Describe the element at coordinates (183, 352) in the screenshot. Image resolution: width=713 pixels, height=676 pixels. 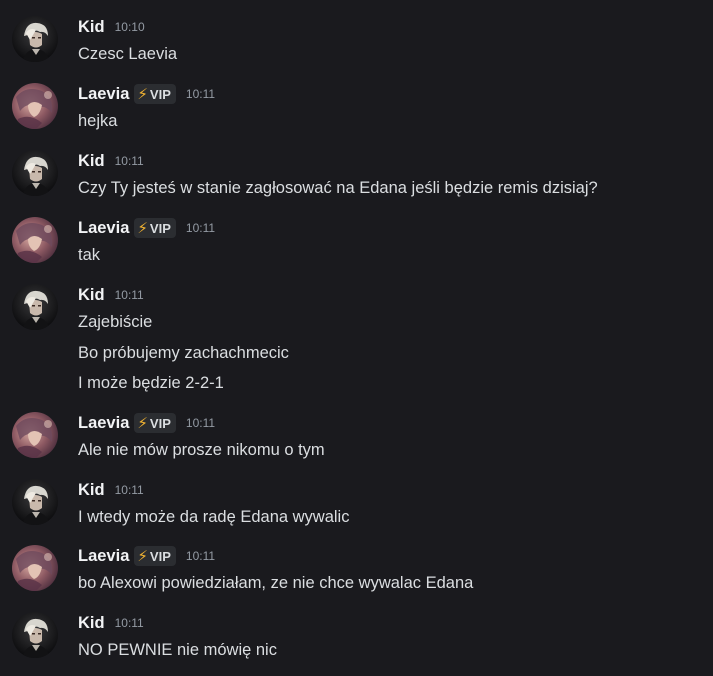
I see `message-text: Bo próbujemy zachachmecic` at that location.